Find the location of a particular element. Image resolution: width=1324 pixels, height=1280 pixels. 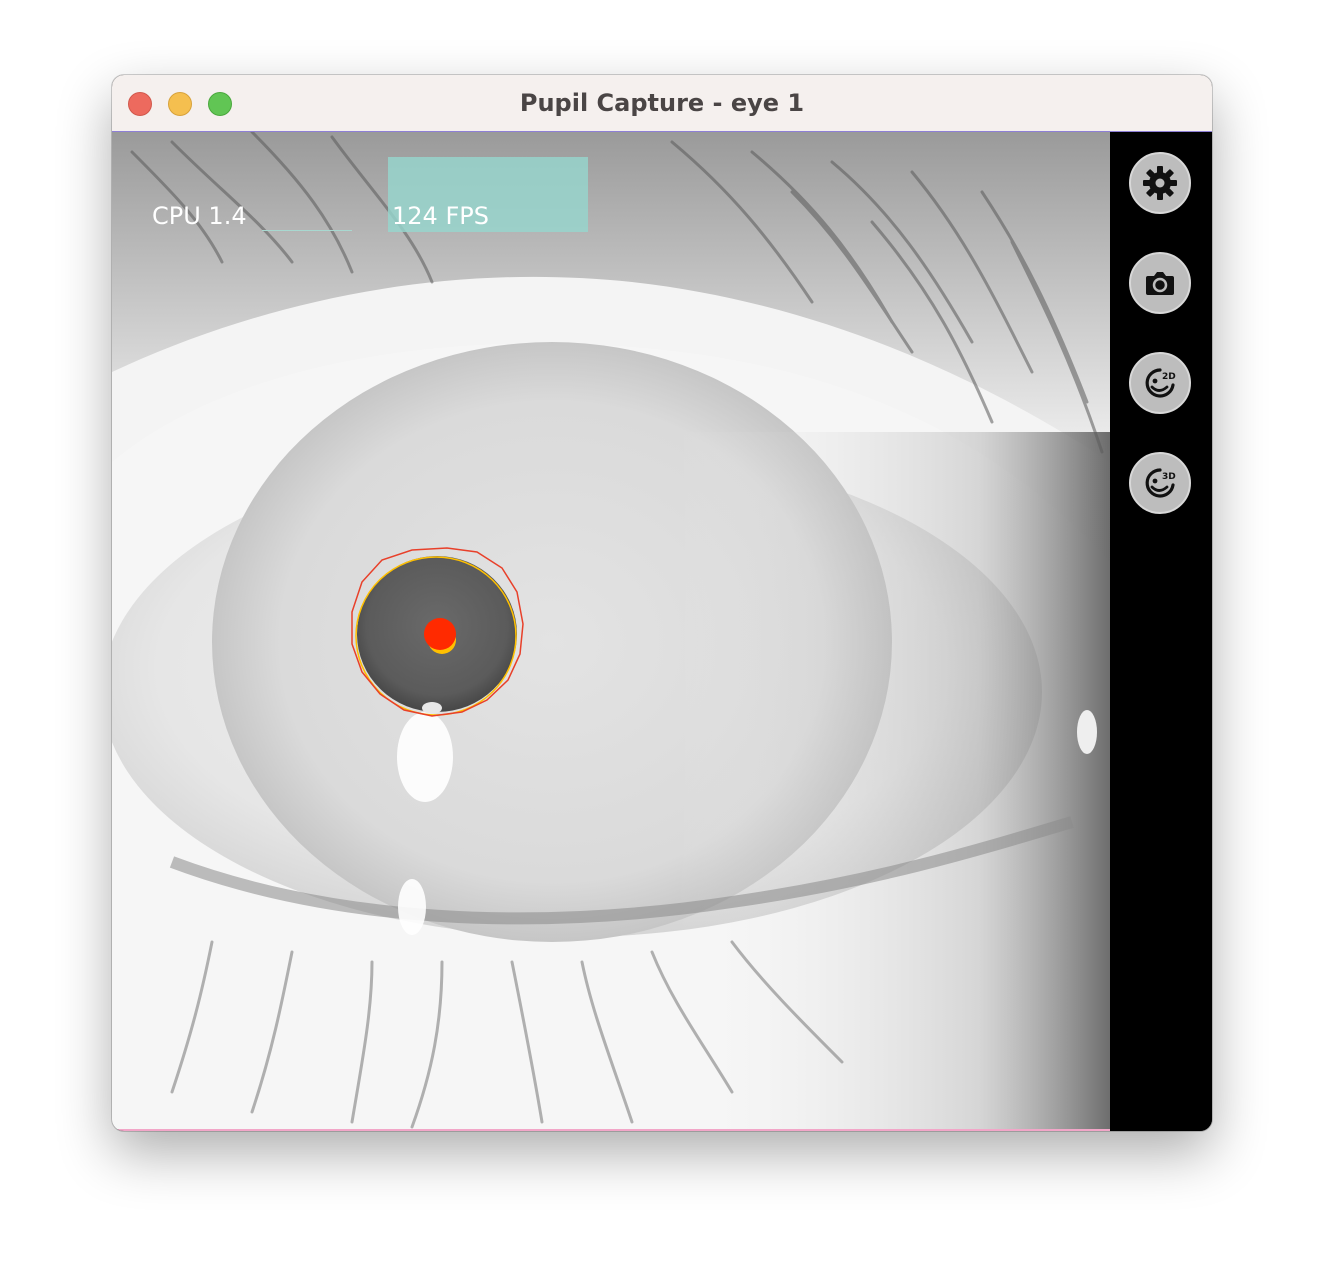

title-bar: Pupil Capture - eye 1 is located at coordinates (662, 103).